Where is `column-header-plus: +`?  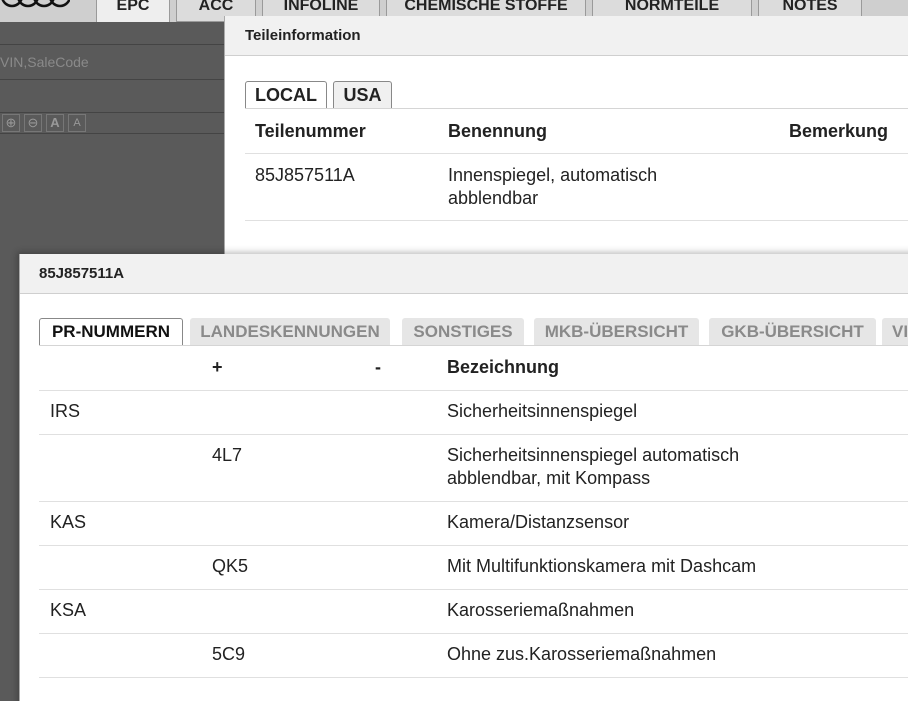
column-header-plus: + is located at coordinates (217, 367).